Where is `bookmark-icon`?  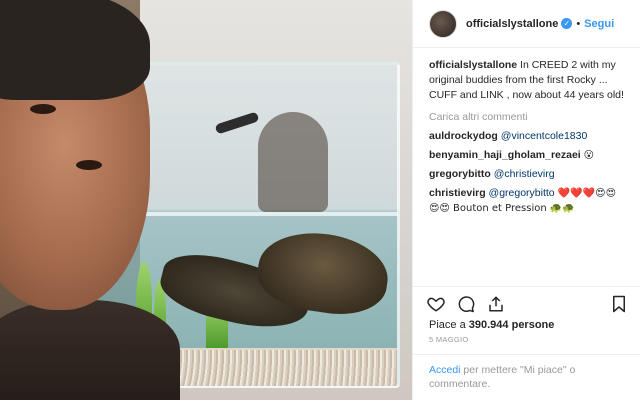
bookmark-icon is located at coordinates (619, 304).